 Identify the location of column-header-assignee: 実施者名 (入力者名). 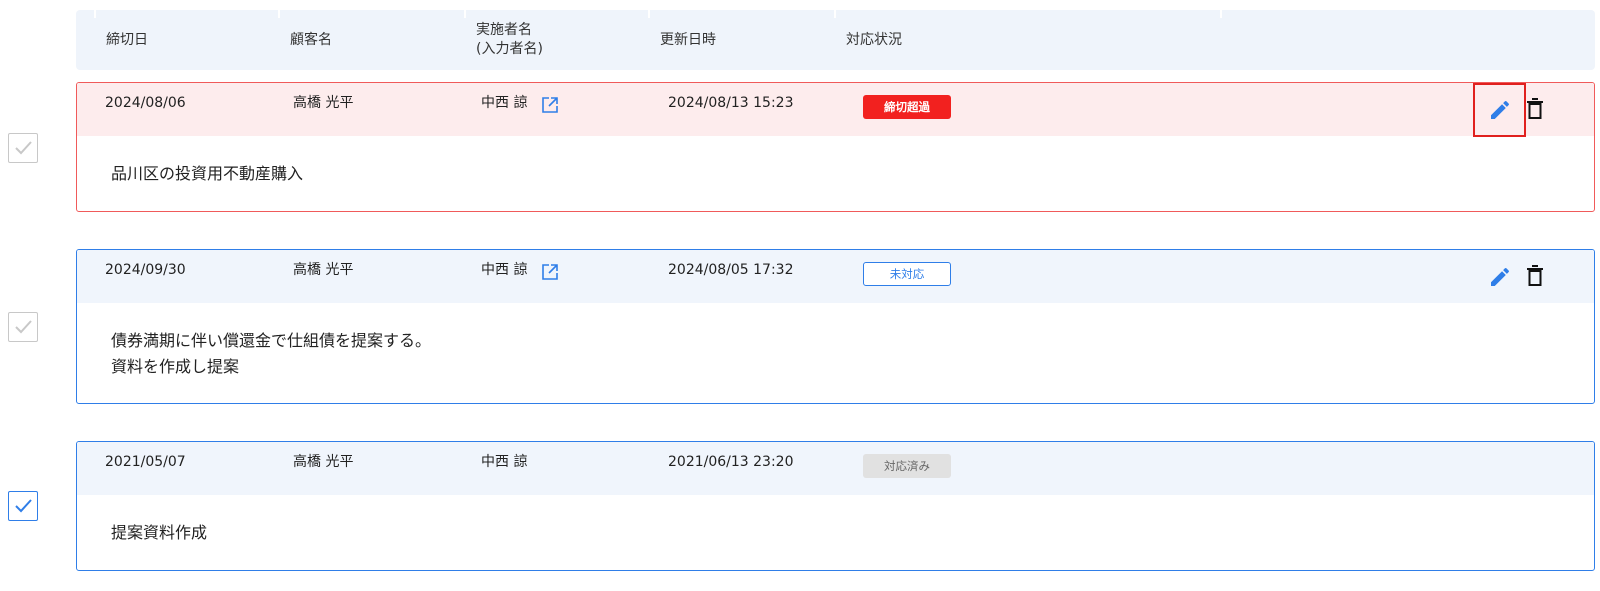
(509, 40).